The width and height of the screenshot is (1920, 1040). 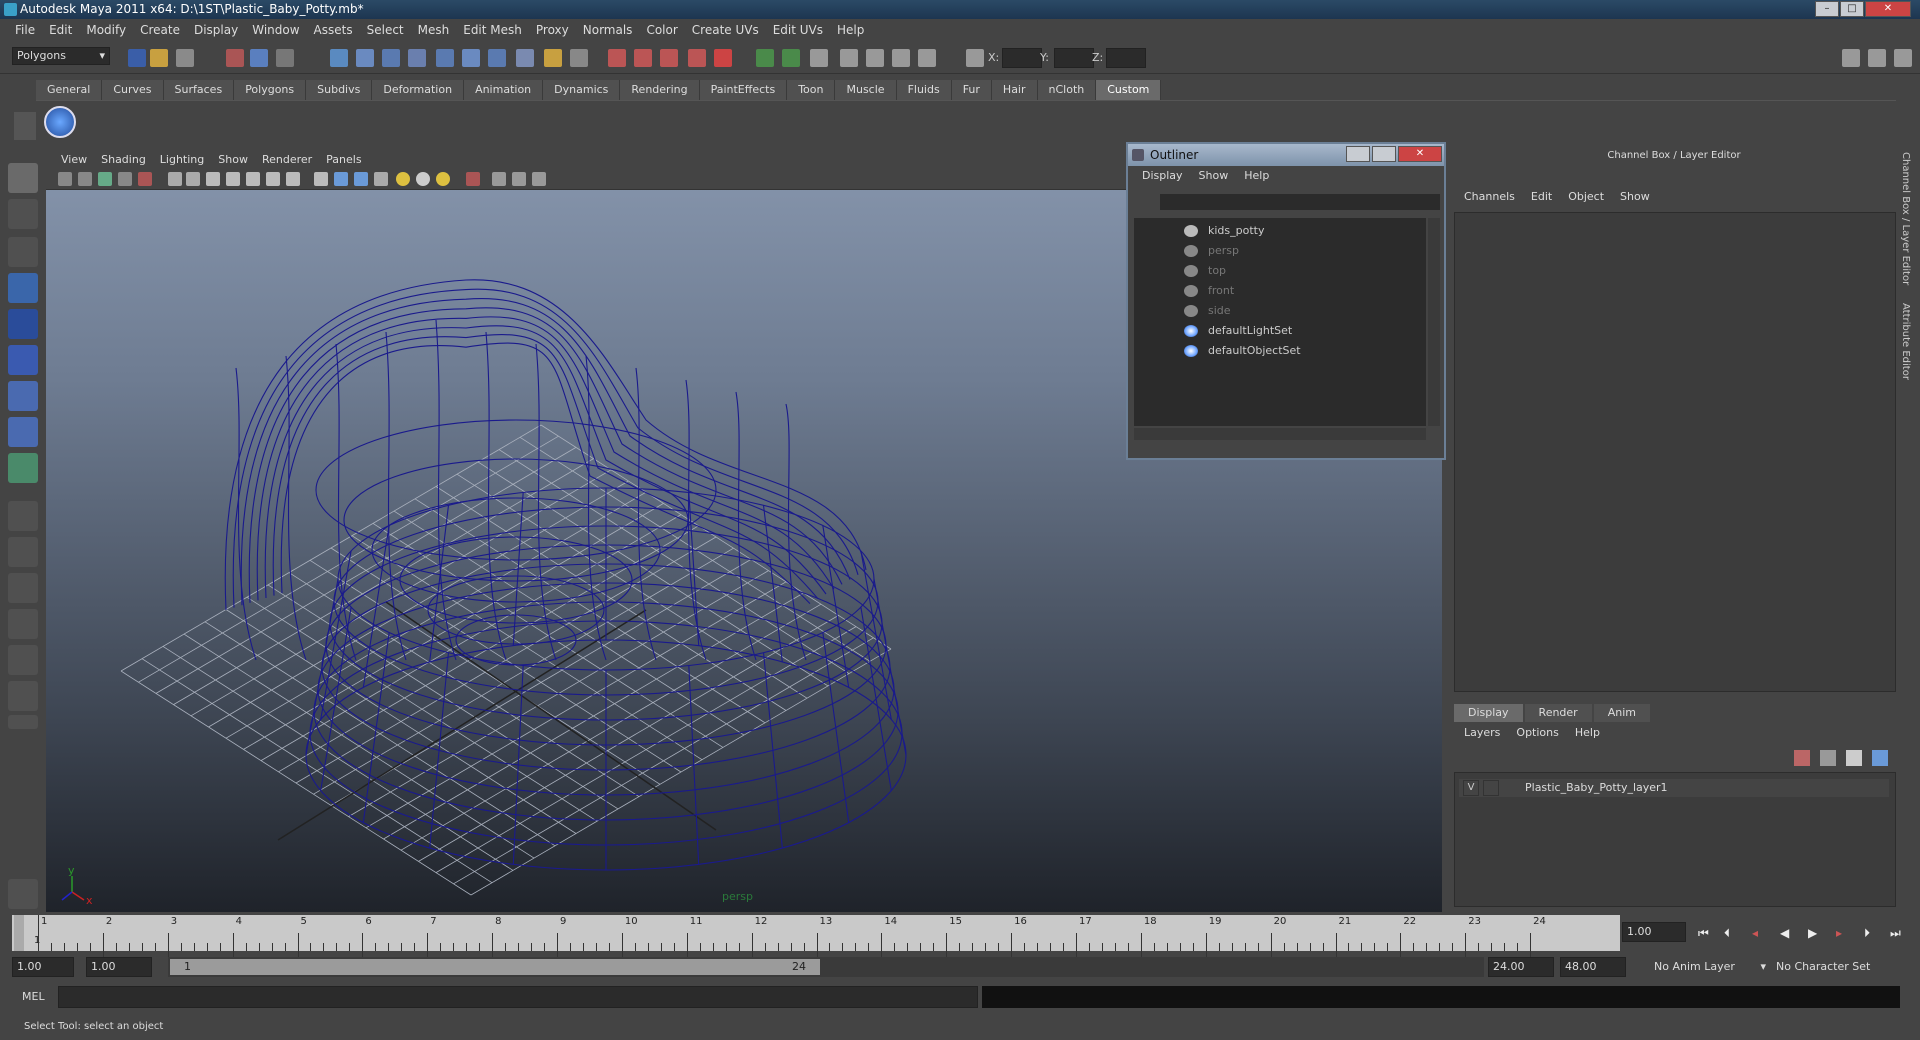 I want to click on camera-select-icon, so click(x=65, y=179).